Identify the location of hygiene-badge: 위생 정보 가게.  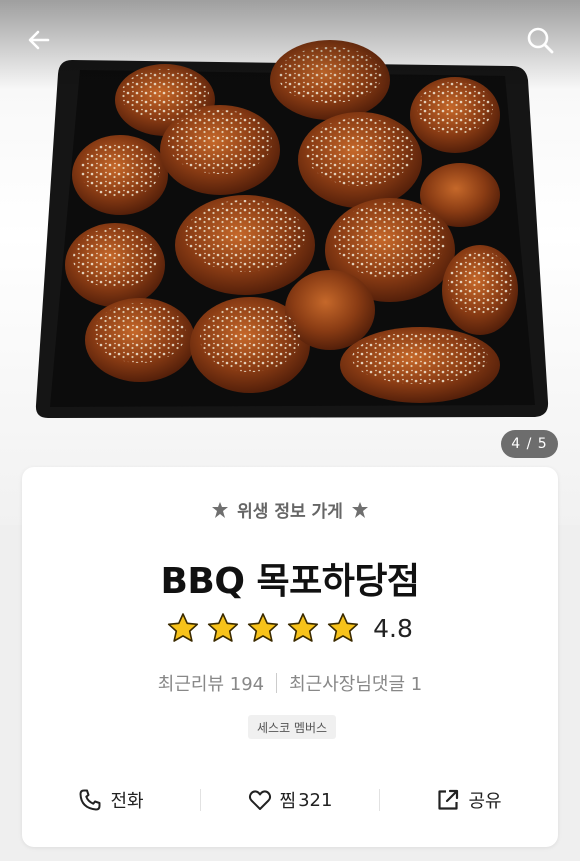
(290, 509).